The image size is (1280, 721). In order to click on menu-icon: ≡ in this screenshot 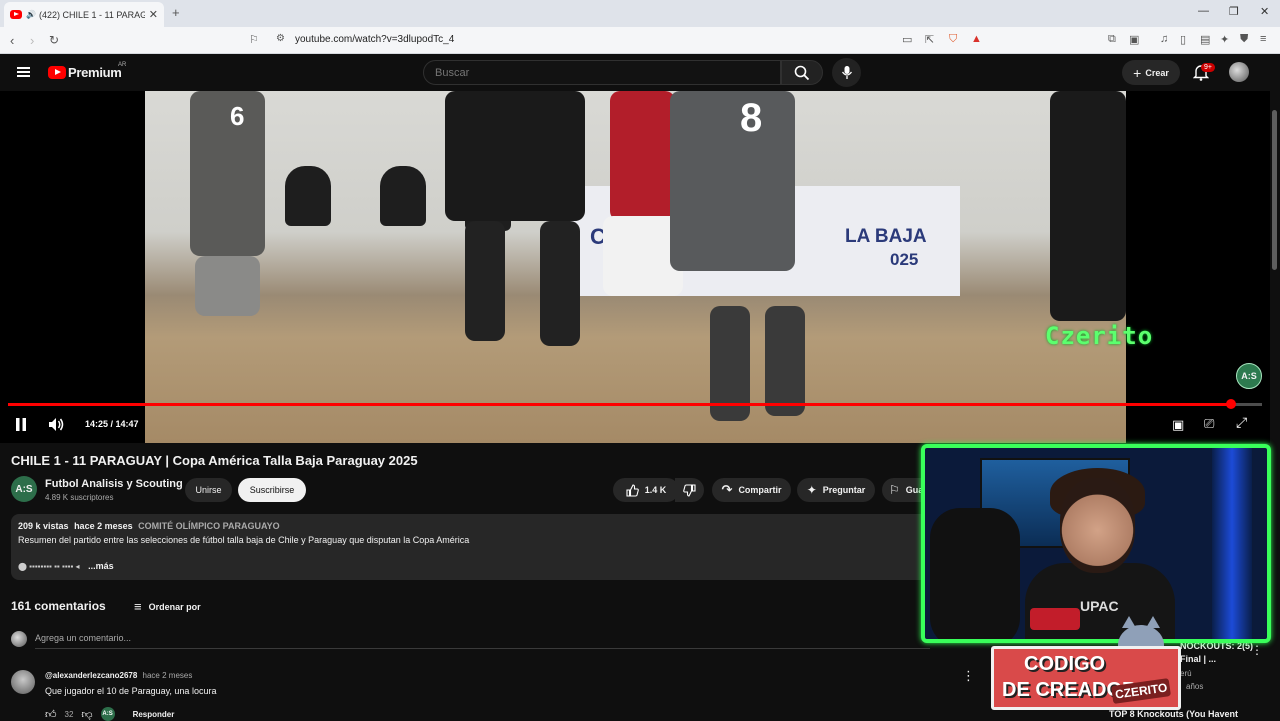, I will do `click(1263, 39)`.